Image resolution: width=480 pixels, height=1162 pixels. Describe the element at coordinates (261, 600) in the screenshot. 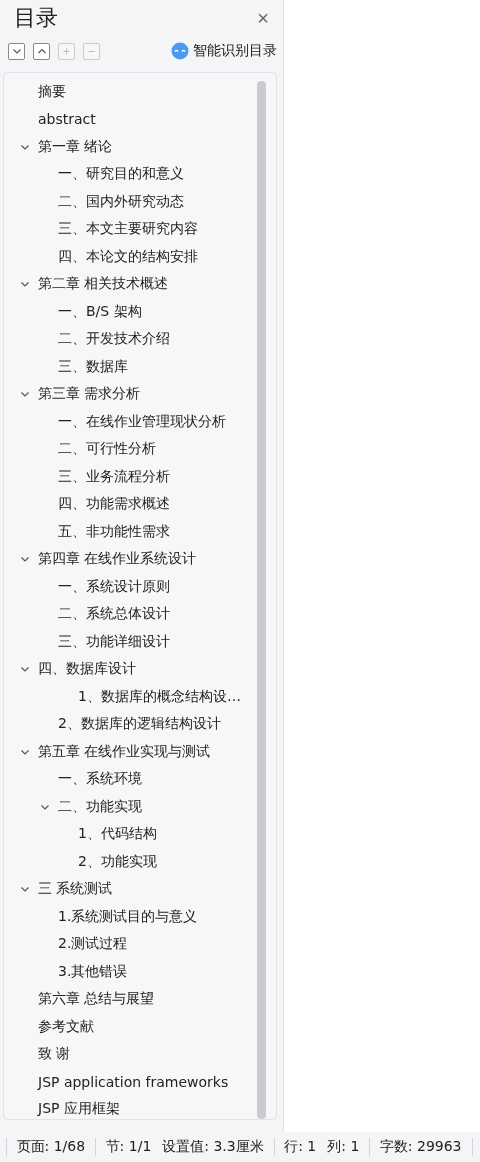

I see `scrollbar` at that location.